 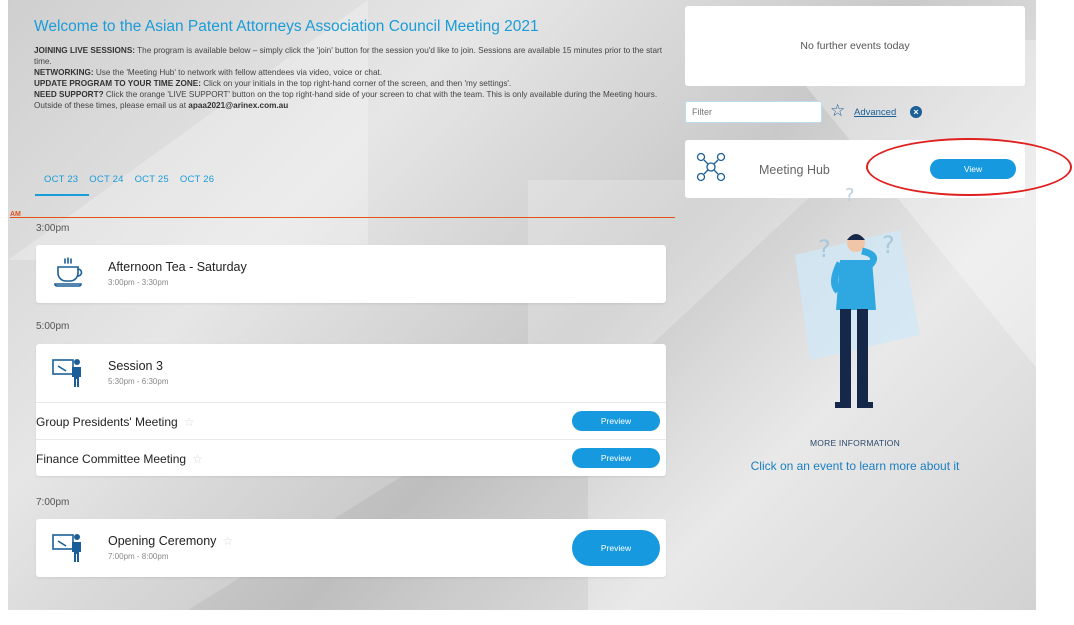 What do you see at coordinates (753, 112) in the screenshot?
I see `filter-input` at bounding box center [753, 112].